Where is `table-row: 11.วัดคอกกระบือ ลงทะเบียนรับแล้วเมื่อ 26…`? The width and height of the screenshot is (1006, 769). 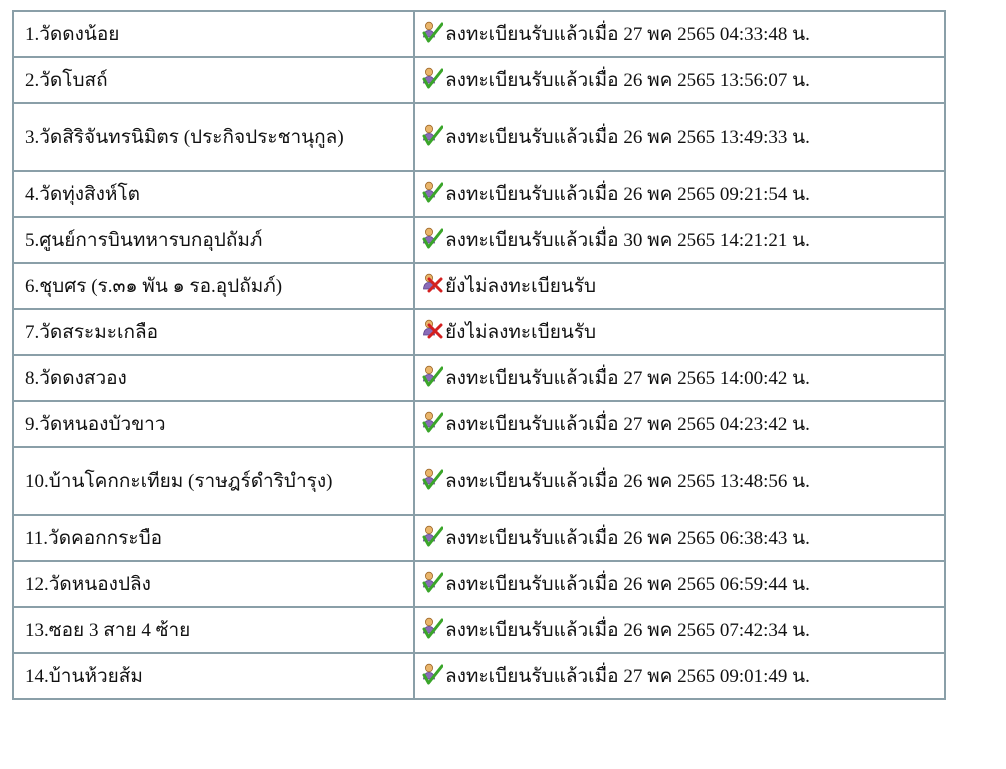
table-row: 11.วัดคอกกระบือ ลงทะเบียนรับแล้วเมื่อ 26… is located at coordinates (479, 538).